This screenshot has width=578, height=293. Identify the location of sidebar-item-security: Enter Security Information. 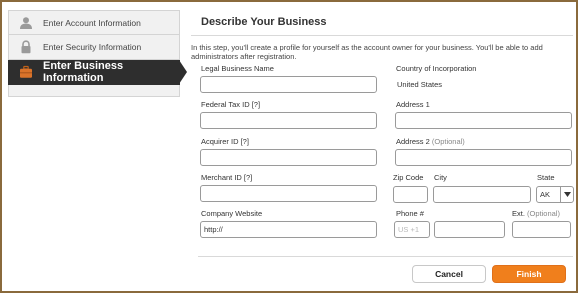
(94, 47).